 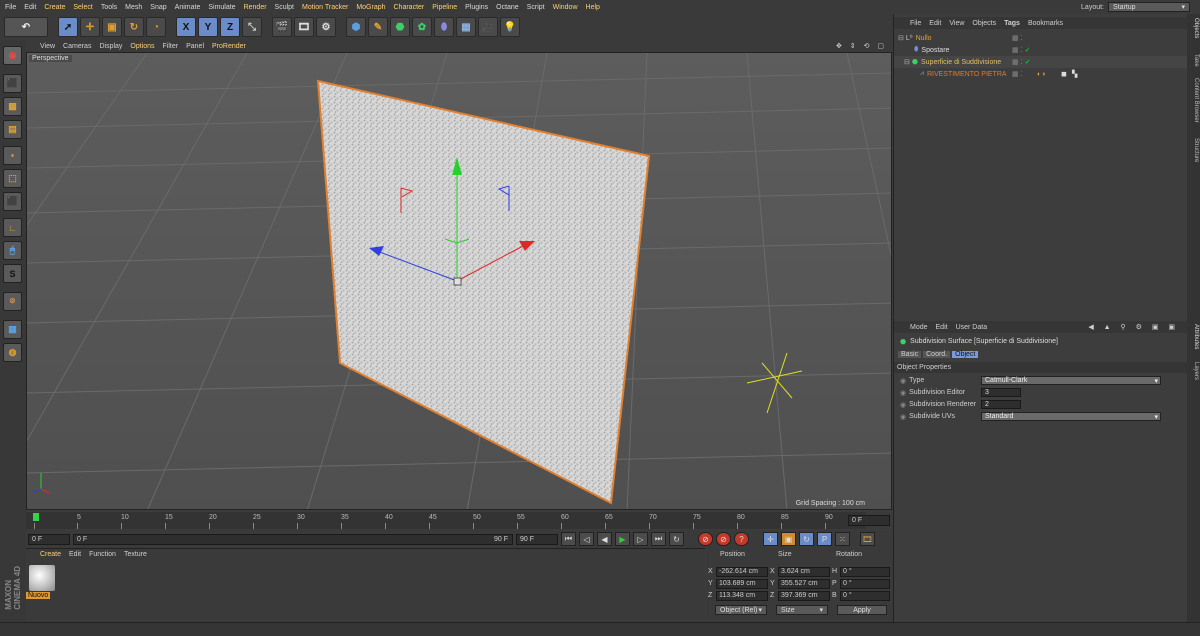 I want to click on key-pla-button: ⁙, so click(x=842, y=539).